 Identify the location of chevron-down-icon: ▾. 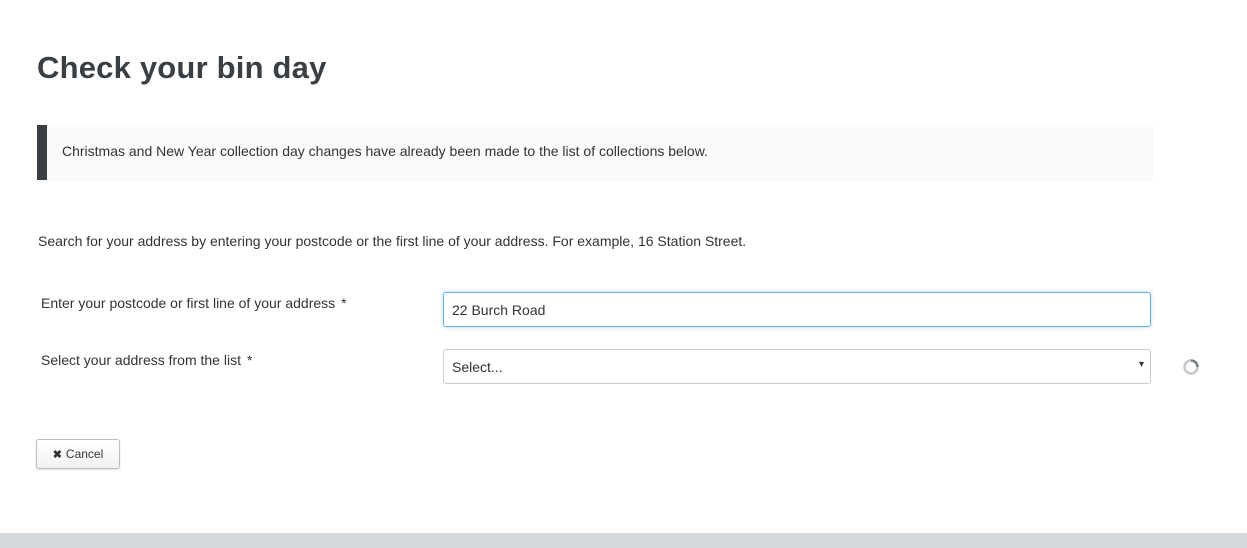
(1141, 364).